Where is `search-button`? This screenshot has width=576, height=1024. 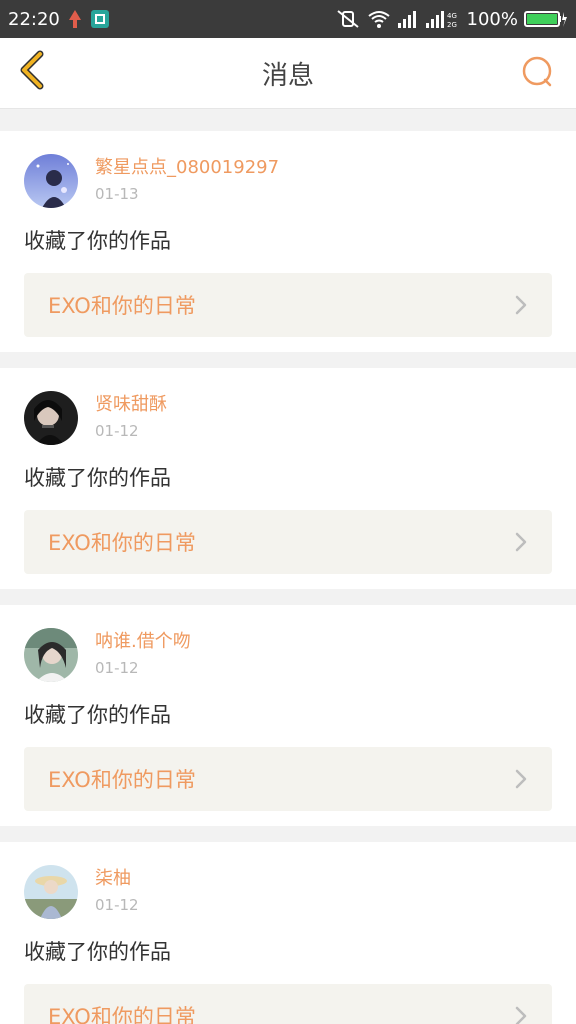
search-button is located at coordinates (538, 74).